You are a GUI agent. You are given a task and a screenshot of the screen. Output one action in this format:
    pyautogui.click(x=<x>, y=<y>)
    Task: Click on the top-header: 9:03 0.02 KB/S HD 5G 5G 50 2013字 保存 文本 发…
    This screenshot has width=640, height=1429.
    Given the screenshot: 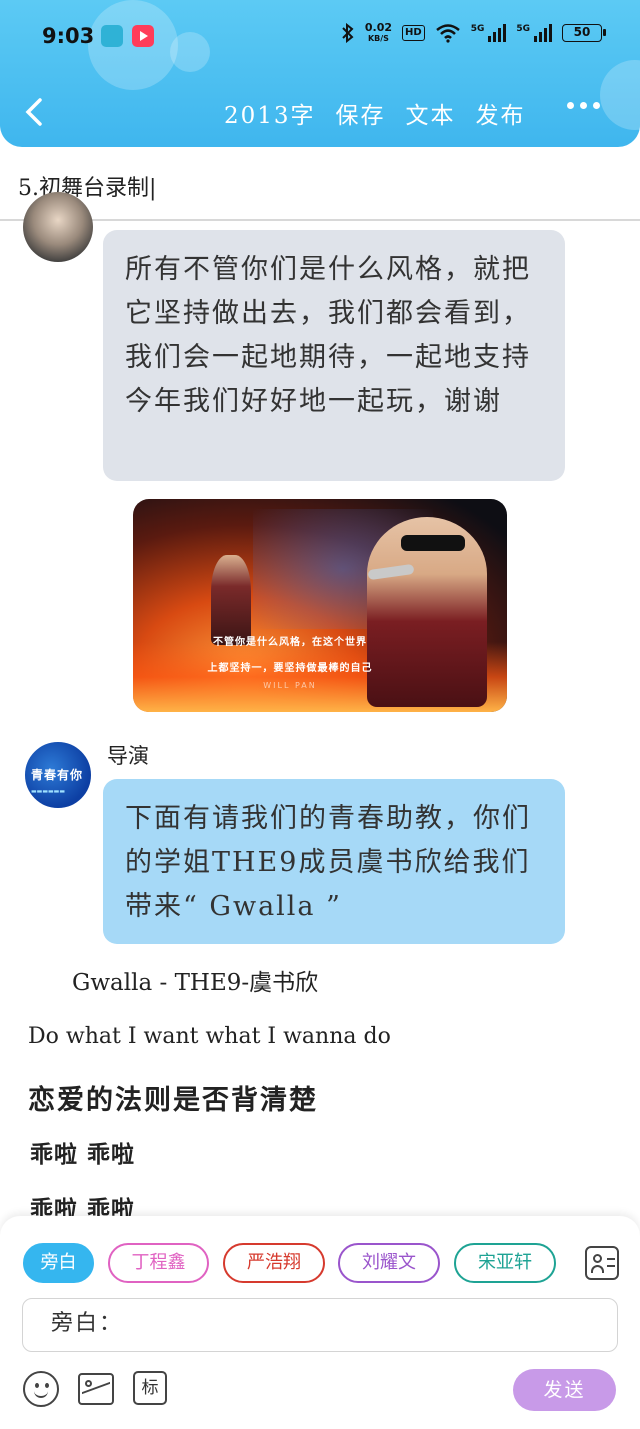 What is the action you would take?
    pyautogui.click(x=320, y=73)
    